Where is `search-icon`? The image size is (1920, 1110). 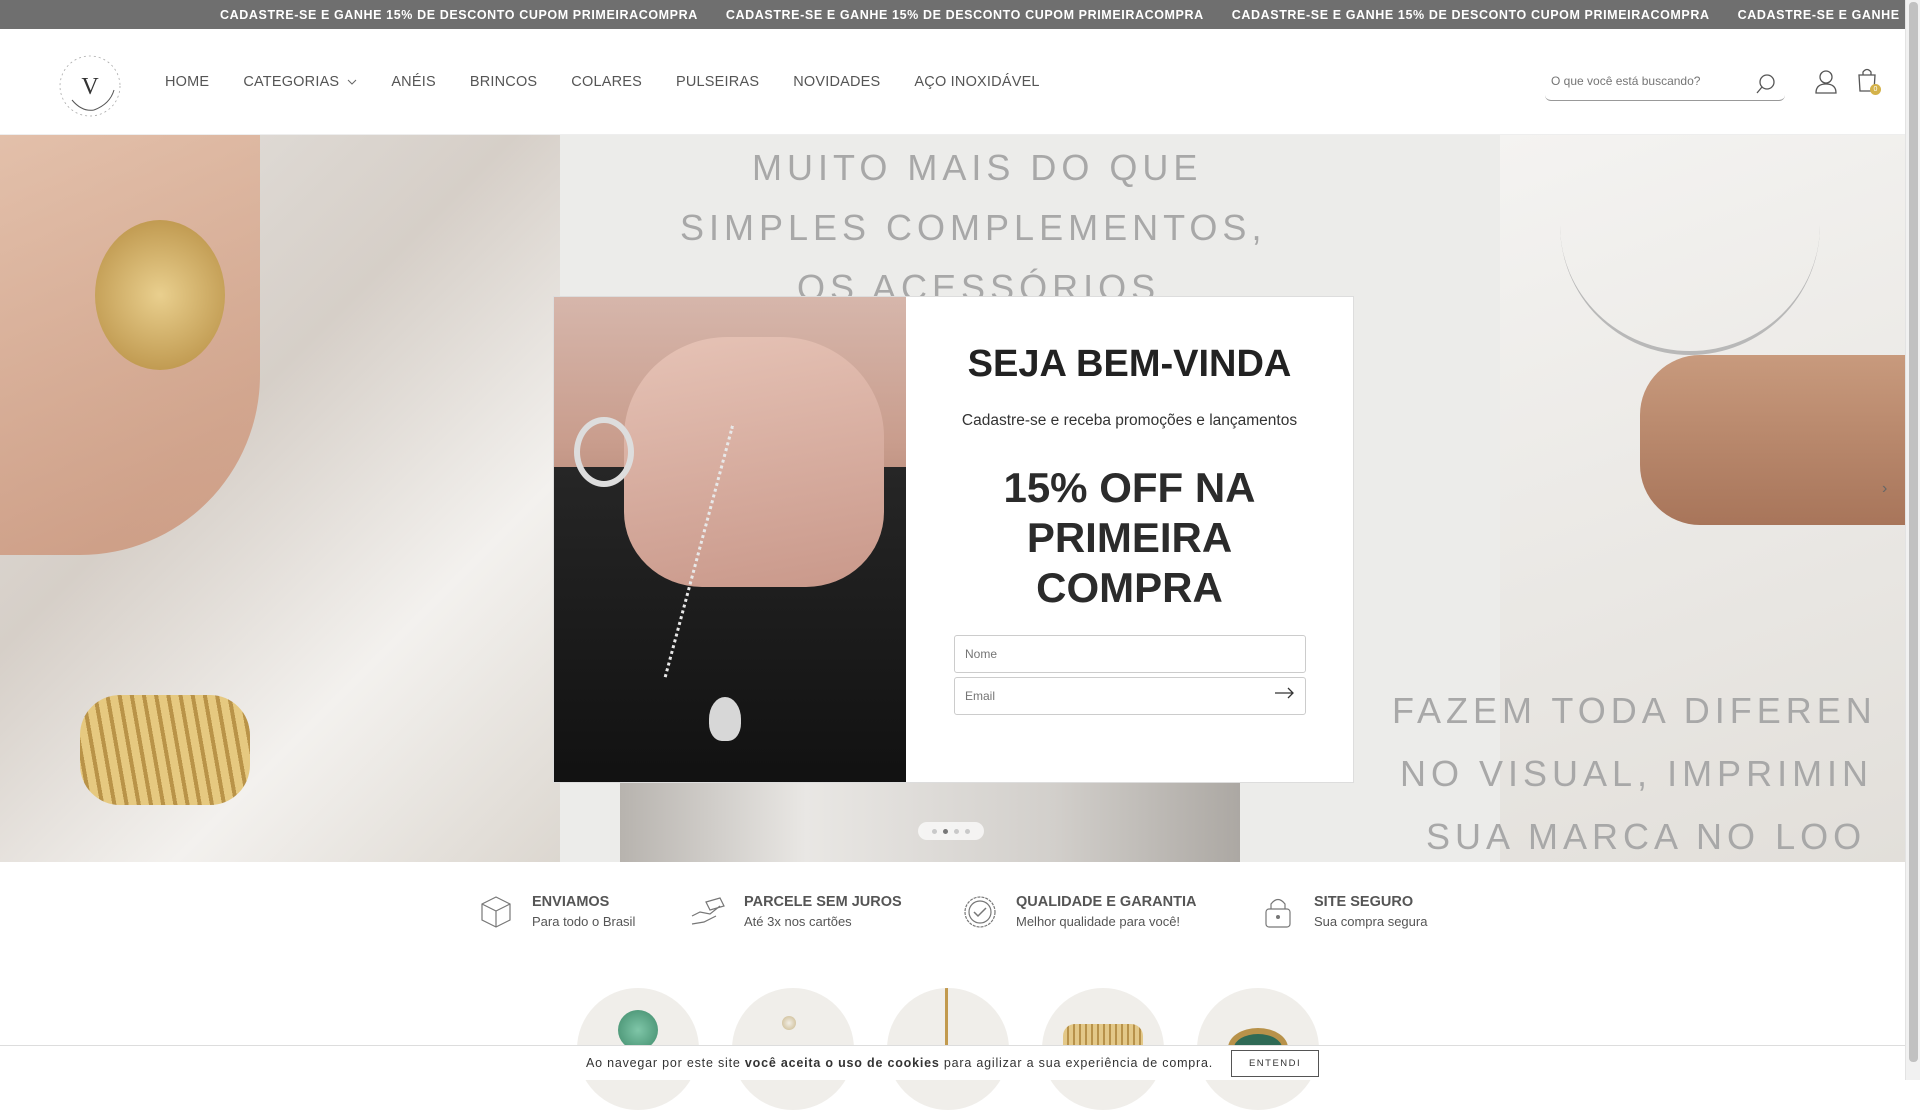 search-icon is located at coordinates (1766, 84).